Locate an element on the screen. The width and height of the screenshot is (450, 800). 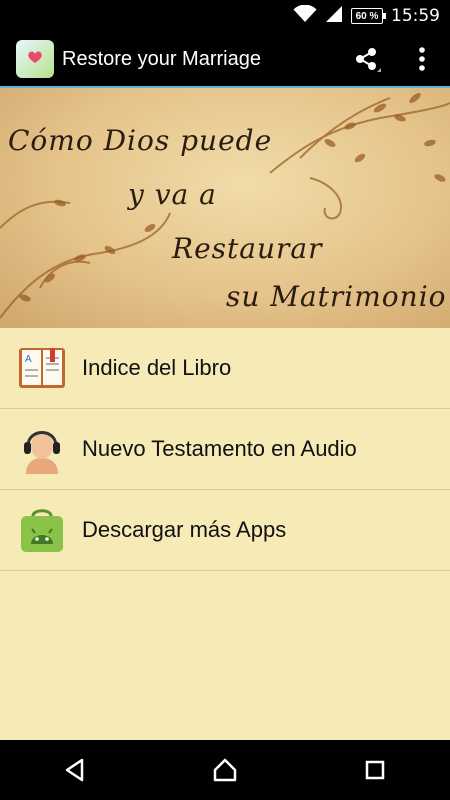
menu-item-nuevo-testamento-audio: Nuevo Testamento en Audio is located at coordinates (225, 449).